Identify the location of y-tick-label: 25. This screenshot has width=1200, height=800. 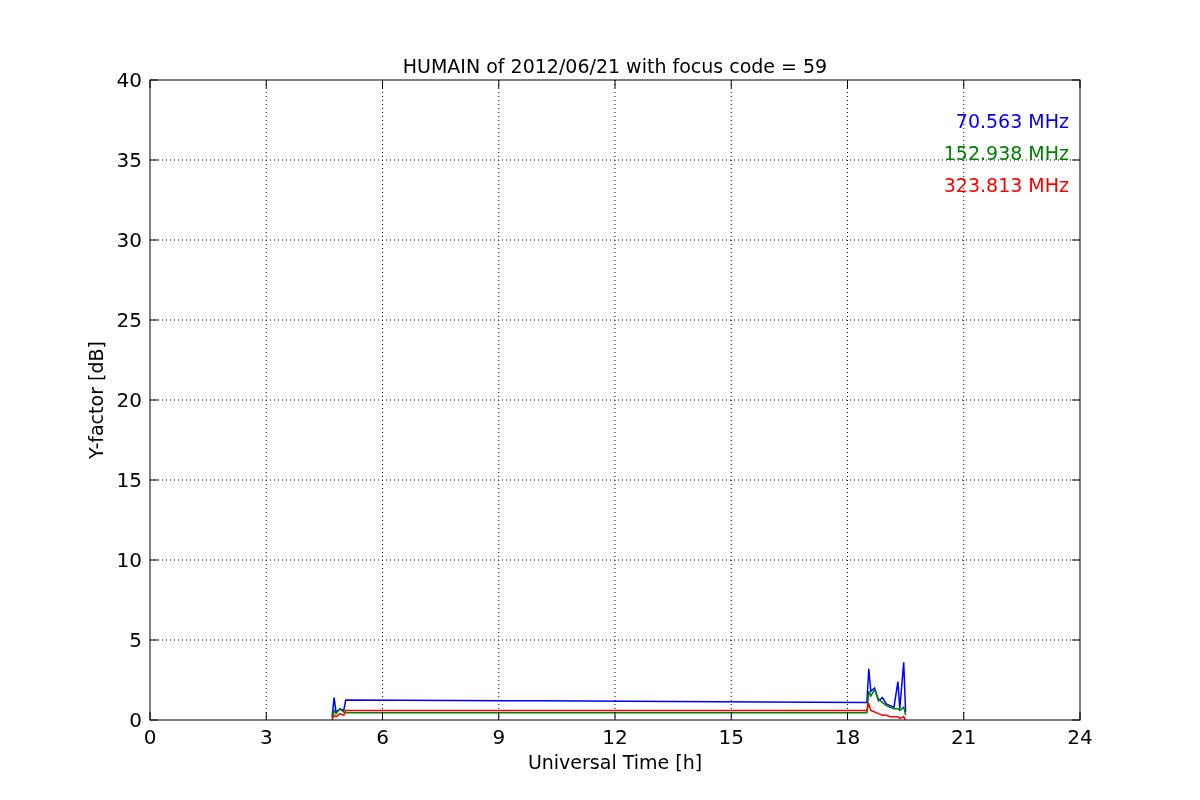
(129, 320).